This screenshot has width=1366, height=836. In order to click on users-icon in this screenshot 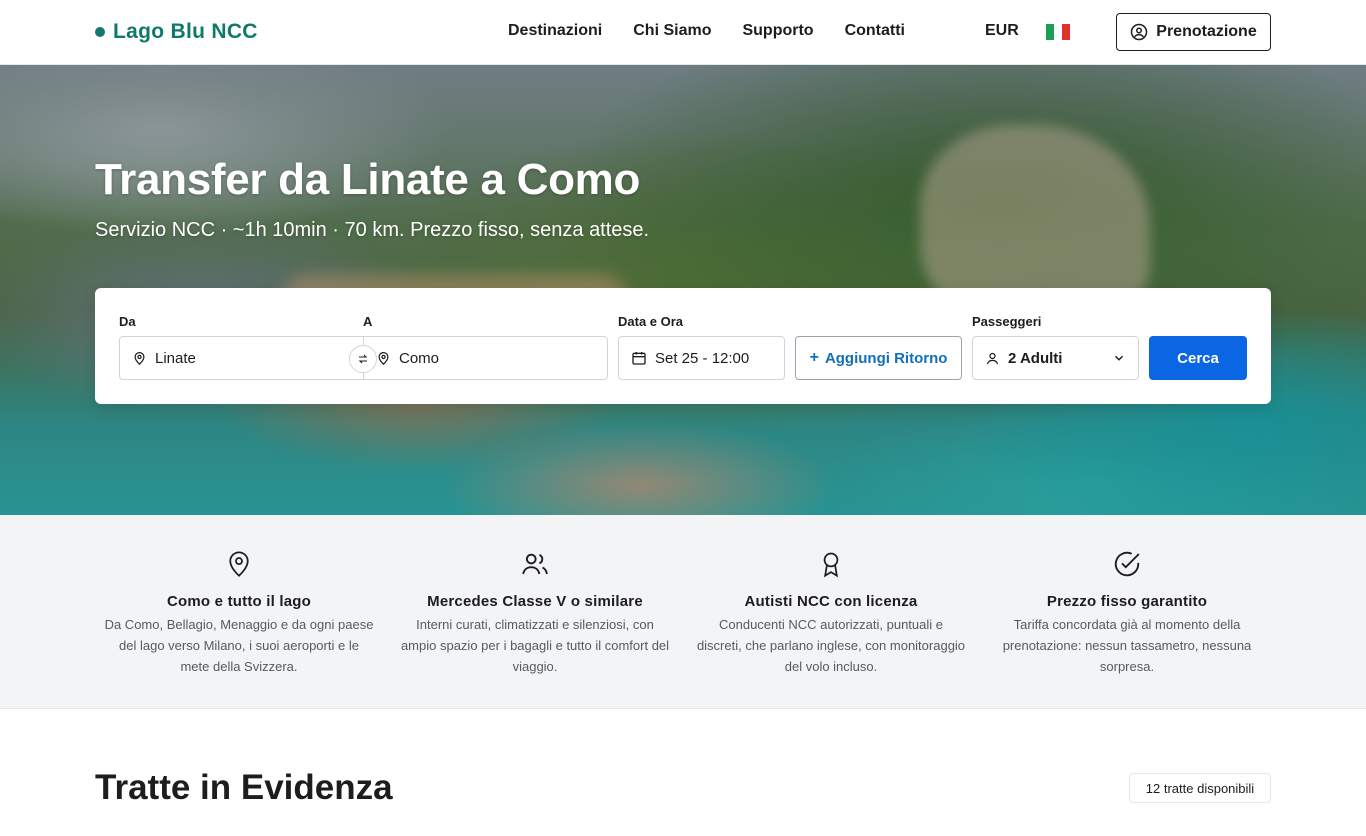, I will do `click(535, 565)`.